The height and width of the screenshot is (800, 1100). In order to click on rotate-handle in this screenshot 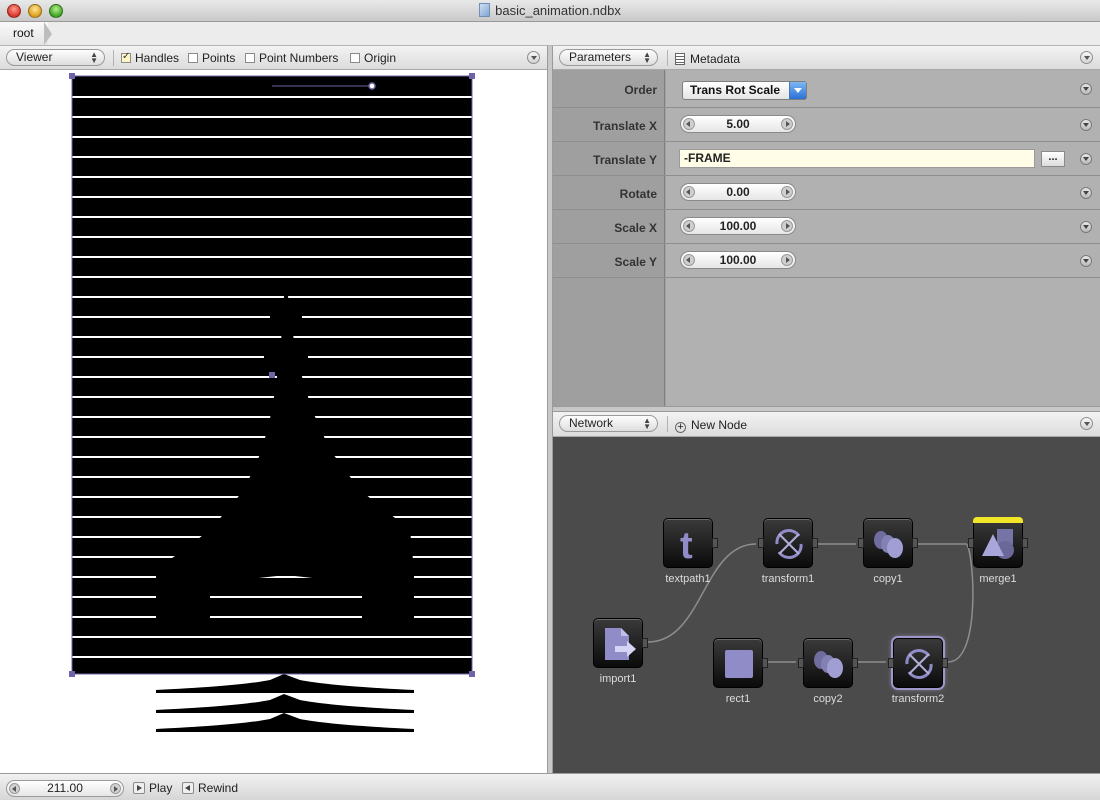, I will do `click(372, 86)`.